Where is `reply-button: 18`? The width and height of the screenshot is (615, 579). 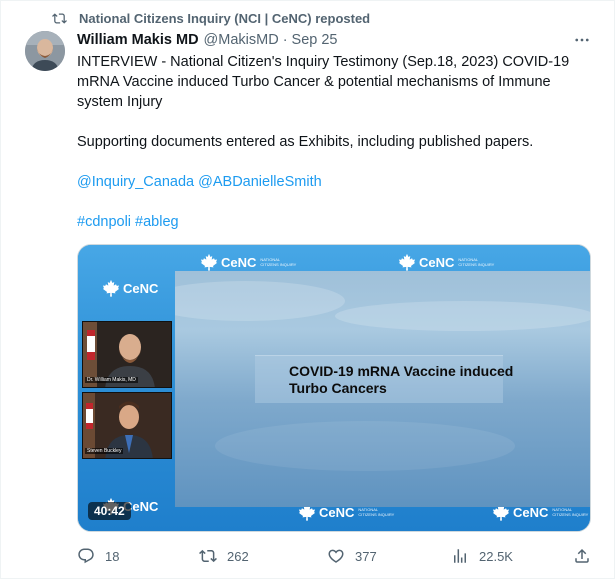
reply-button: 18 is located at coordinates (98, 556).